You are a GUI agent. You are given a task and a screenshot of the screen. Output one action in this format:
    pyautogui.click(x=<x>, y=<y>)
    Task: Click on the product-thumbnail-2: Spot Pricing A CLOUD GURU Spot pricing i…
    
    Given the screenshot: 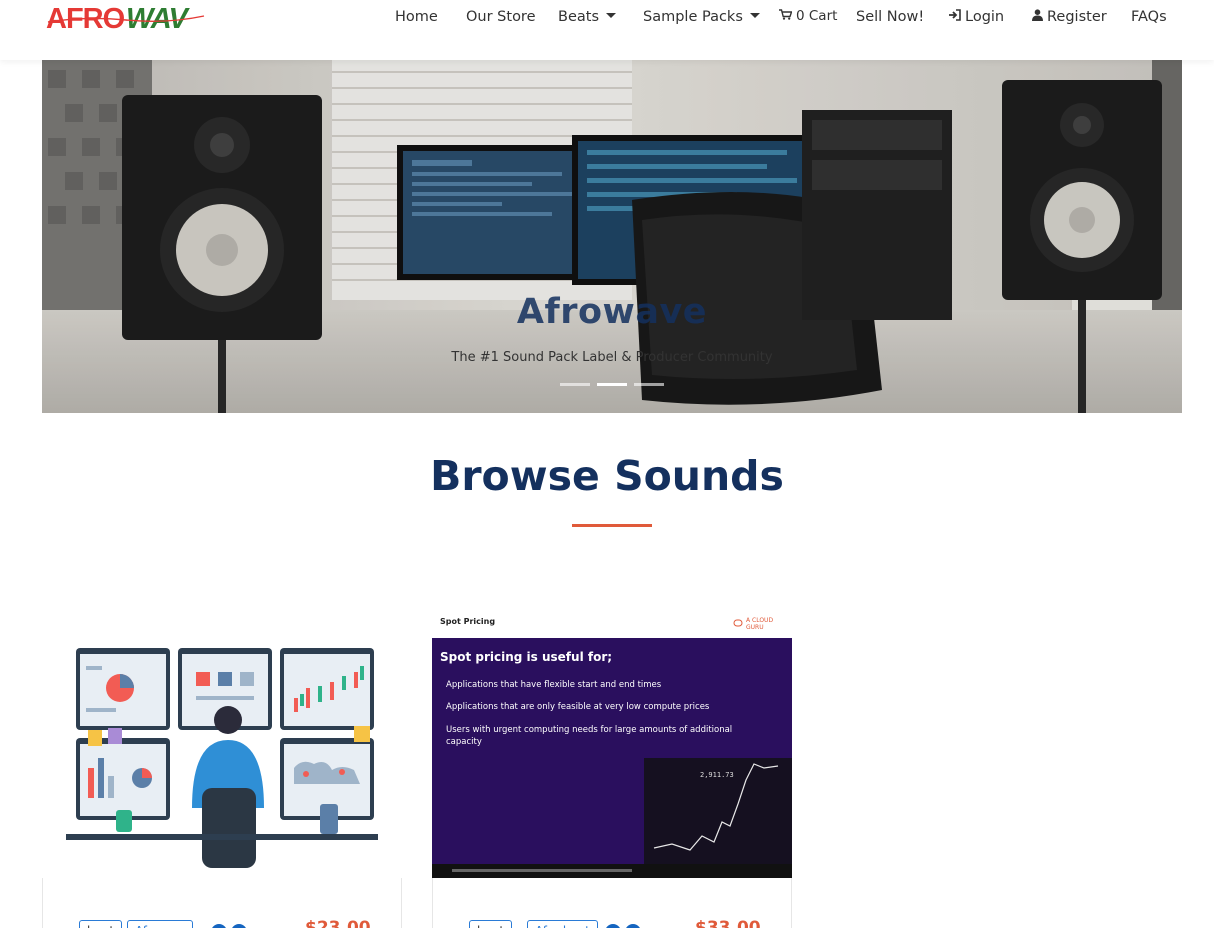 What is the action you would take?
    pyautogui.click(x=612, y=743)
    